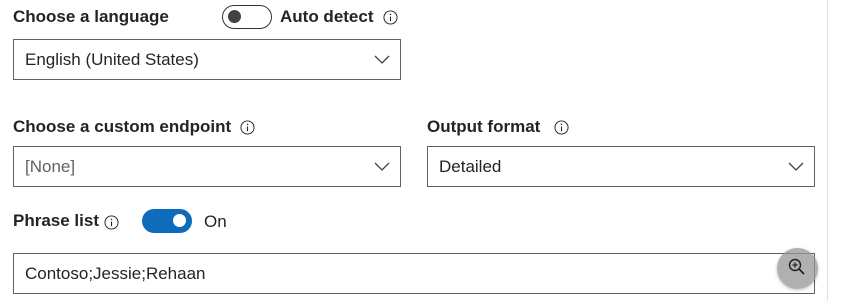 The image size is (842, 301). Describe the element at coordinates (484, 126) in the screenshot. I see `output-format-label: Output format` at that location.